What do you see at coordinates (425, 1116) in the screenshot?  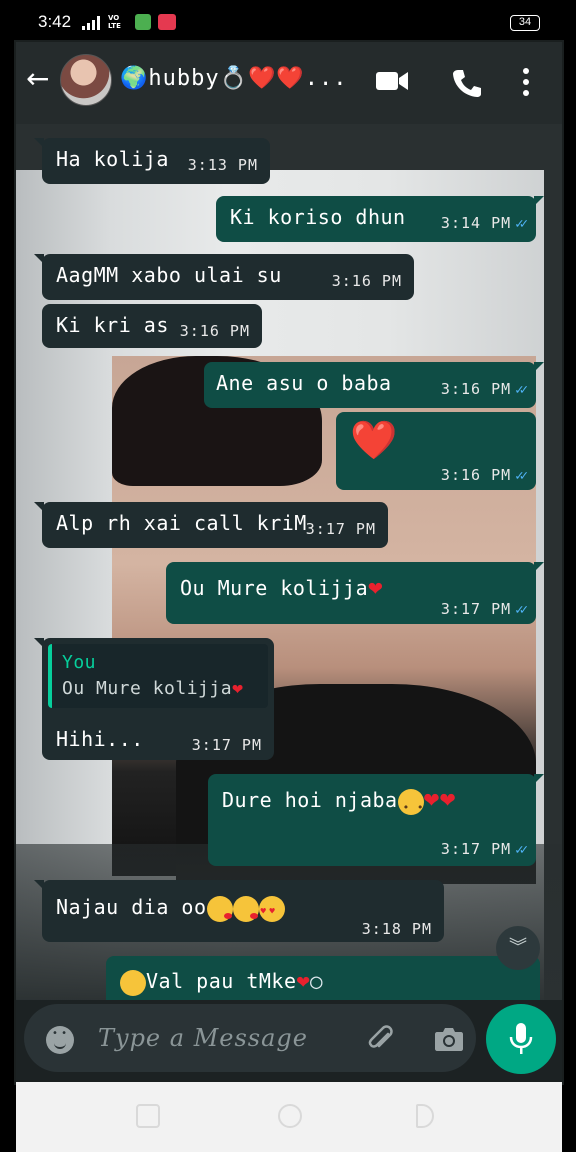 I see `nav-back-icon` at bounding box center [425, 1116].